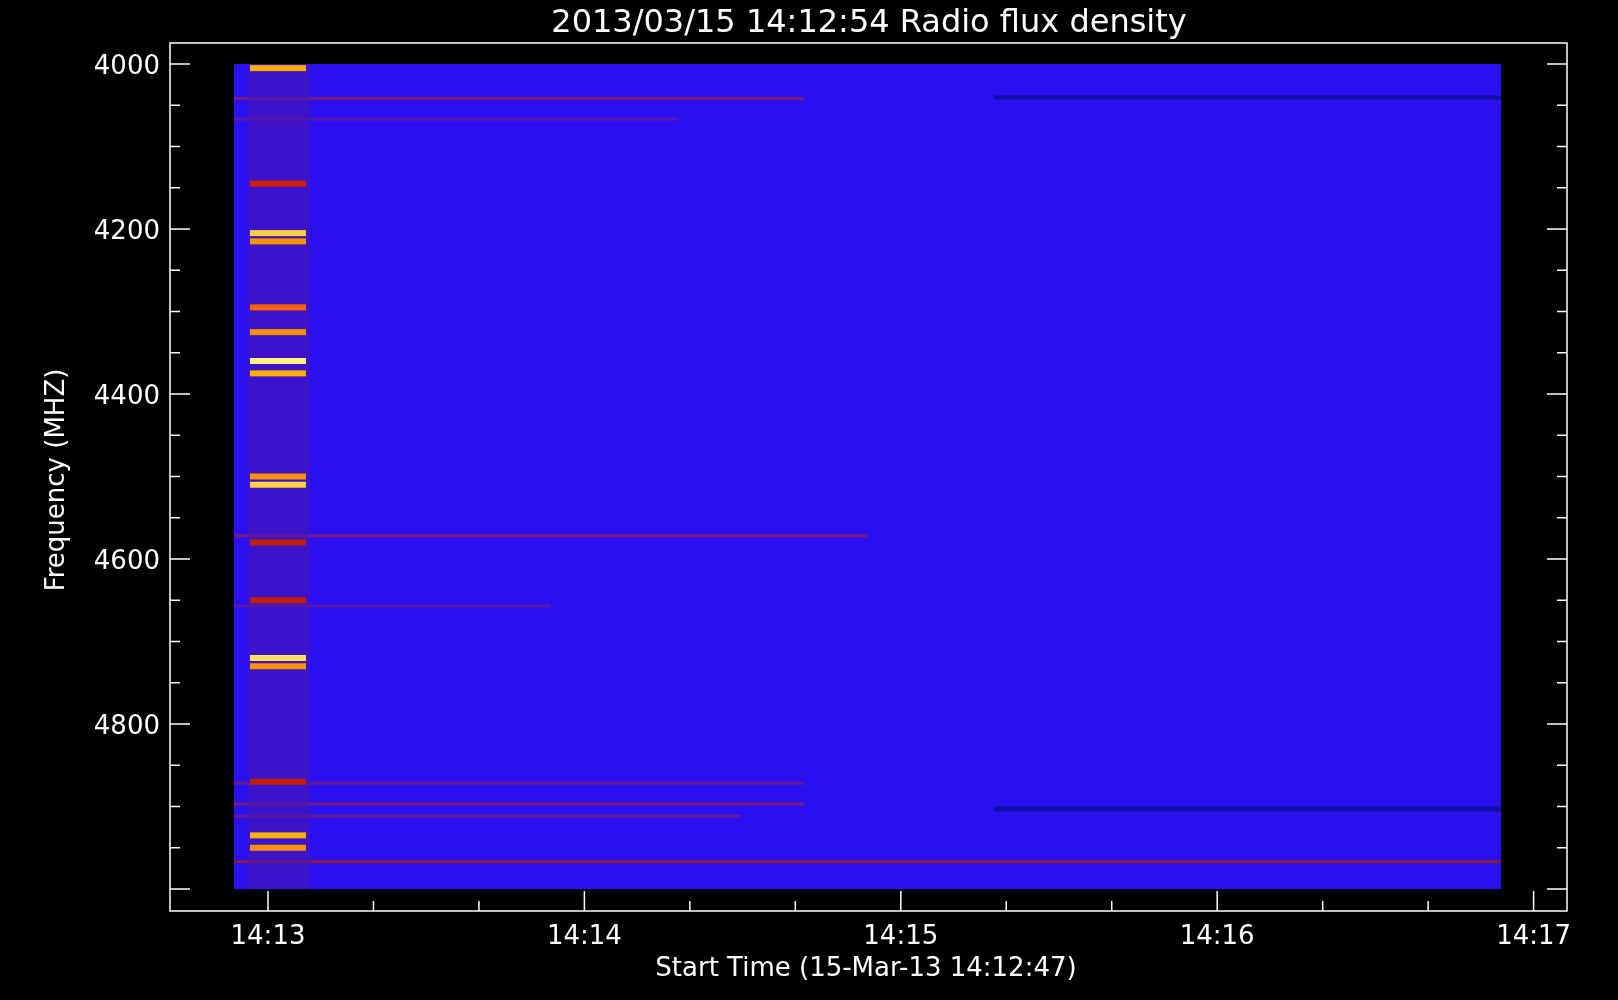  I want to click on axis-label: Frequency (MHZ), so click(55, 480).